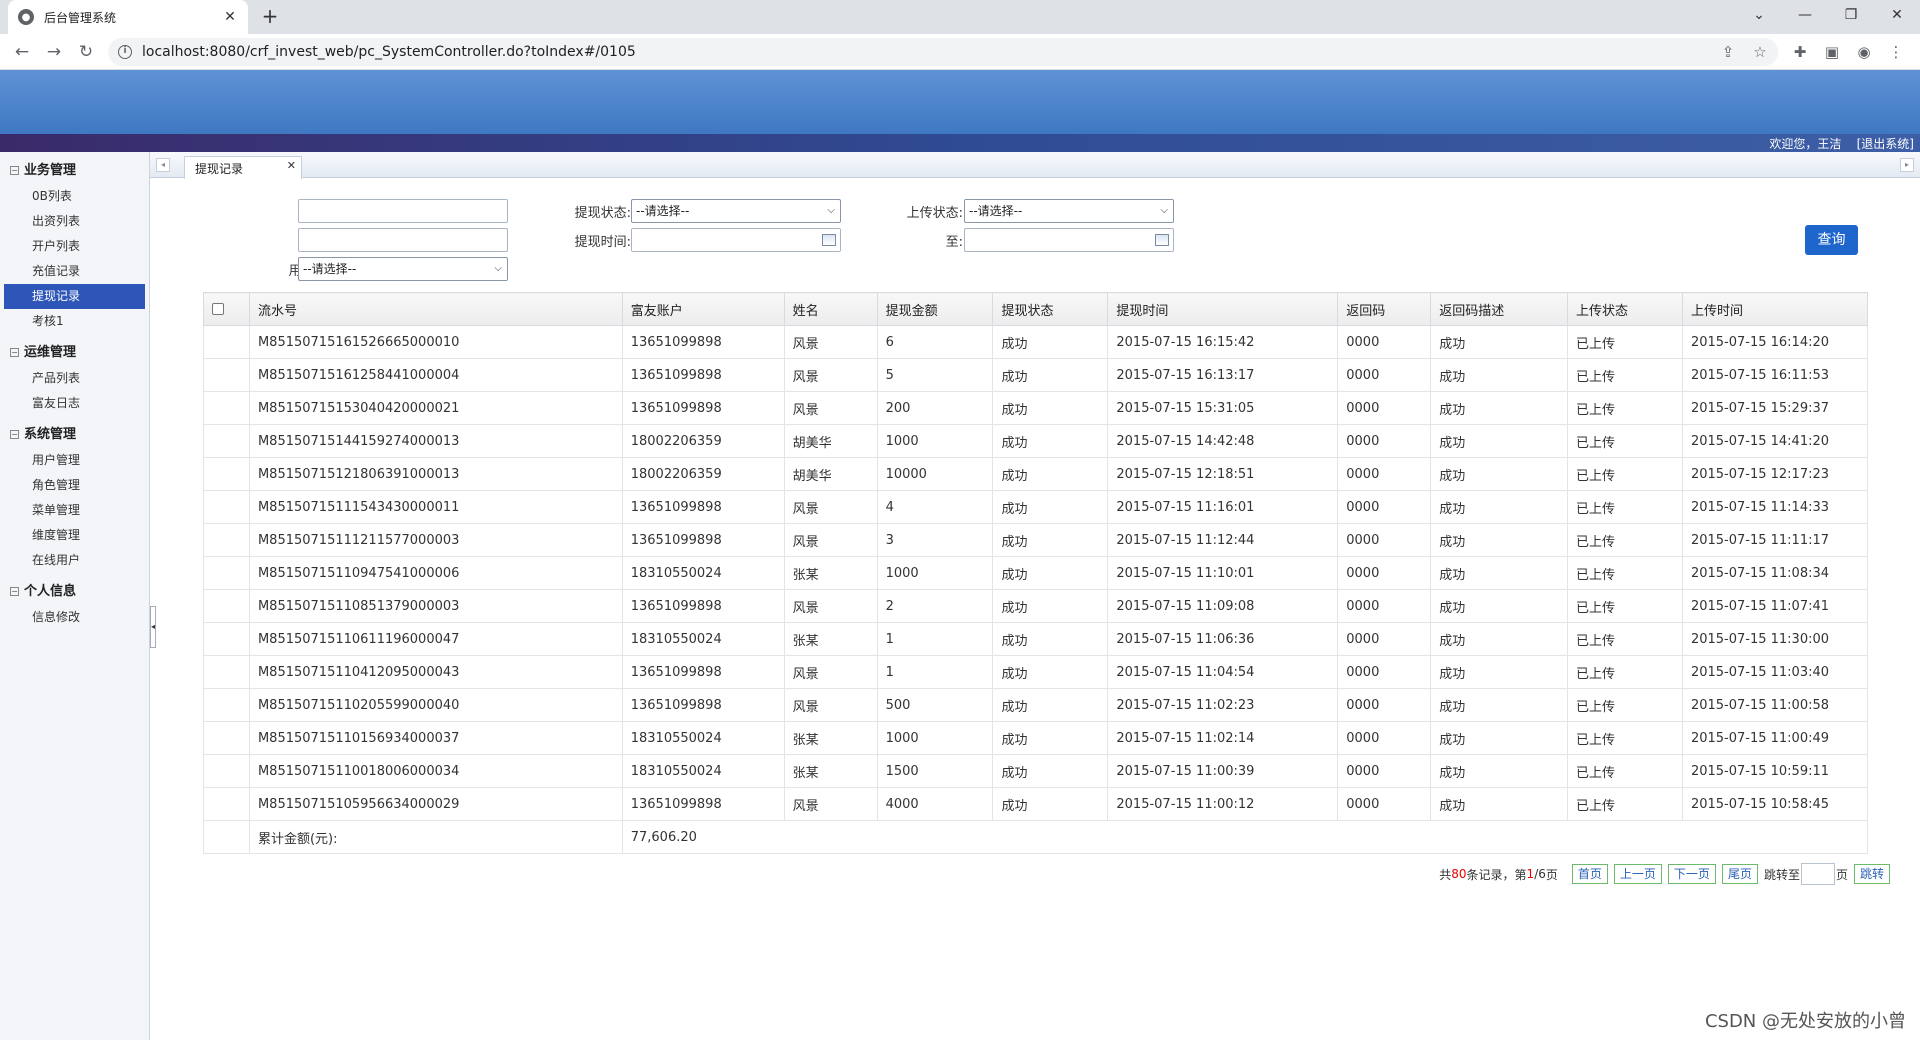  I want to click on column-header: 提现状态, so click(1050, 309).